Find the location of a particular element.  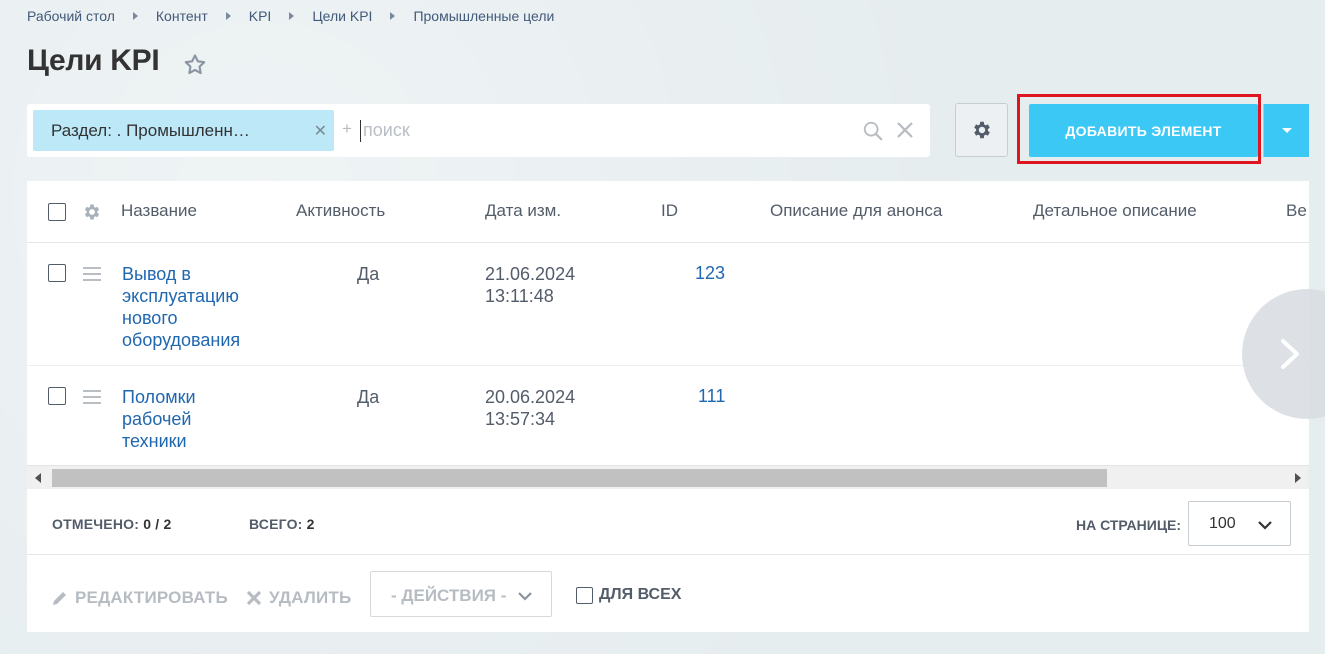

add-element-dropdown-button is located at coordinates (1286, 130).